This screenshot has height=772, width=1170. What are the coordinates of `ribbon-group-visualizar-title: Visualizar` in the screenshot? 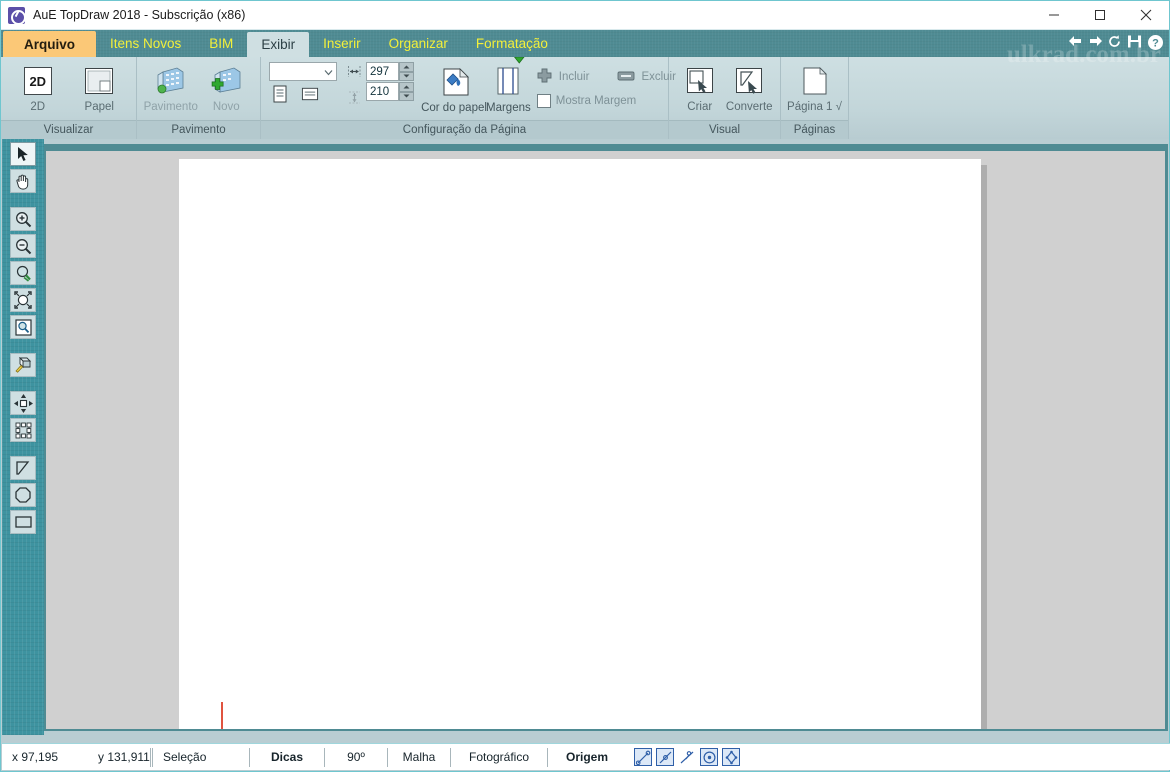 It's located at (68, 129).